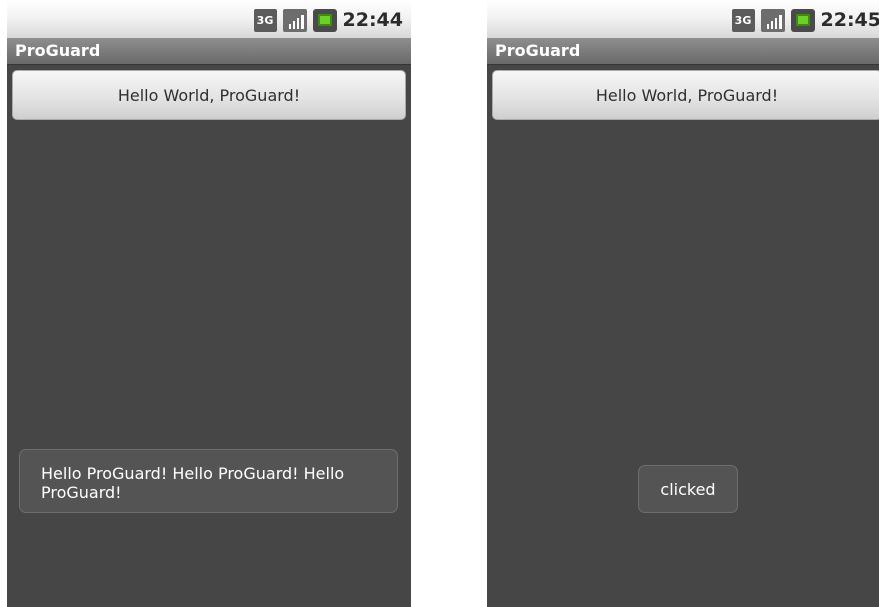  What do you see at coordinates (683, 19) in the screenshot?
I see `status-bar: 3G 22:45` at bounding box center [683, 19].